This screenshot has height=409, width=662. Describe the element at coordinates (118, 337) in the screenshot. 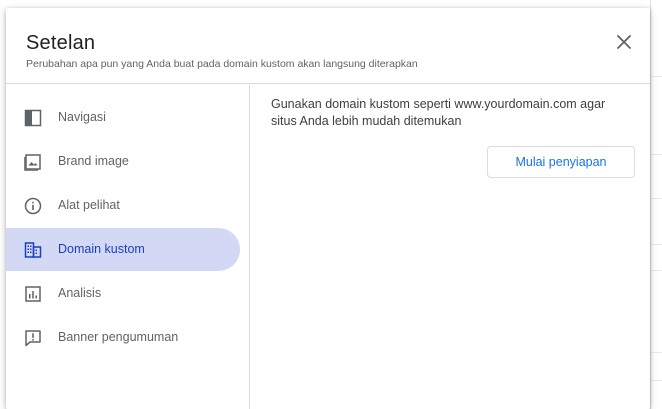

I see `sidebar-item-label: Banner pengumuman` at that location.